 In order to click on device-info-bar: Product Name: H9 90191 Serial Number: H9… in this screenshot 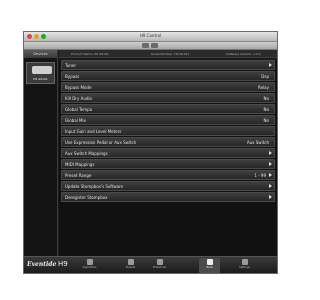, I will do `click(168, 54)`.